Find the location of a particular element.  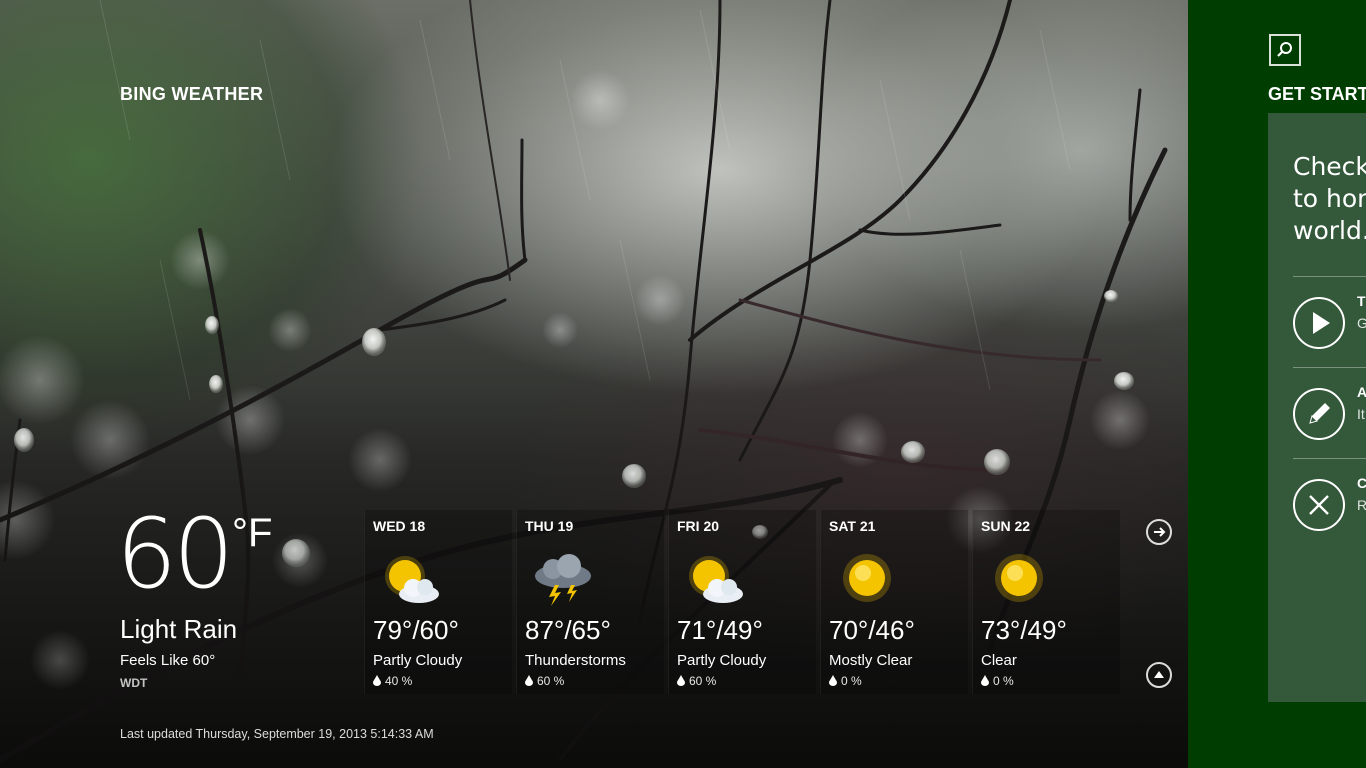

headline-line: world. is located at coordinates (1329, 230).